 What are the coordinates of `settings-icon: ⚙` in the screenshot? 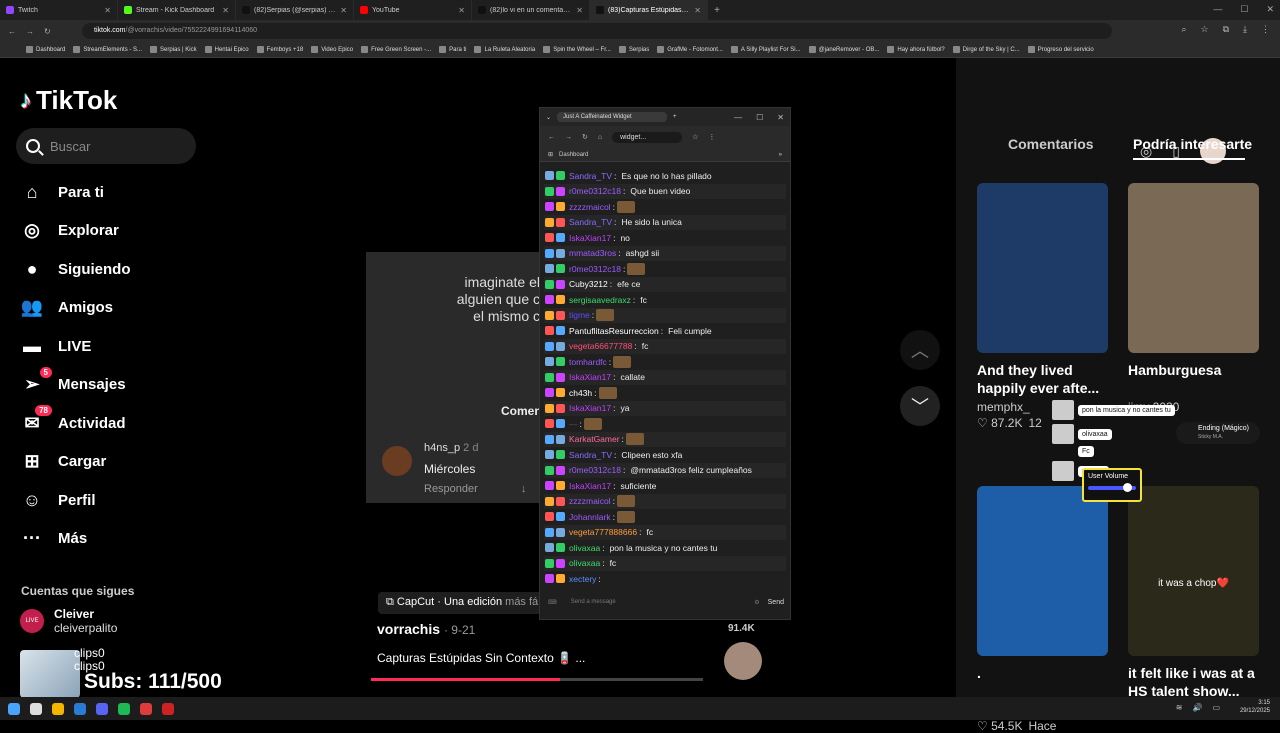 It's located at (756, 602).